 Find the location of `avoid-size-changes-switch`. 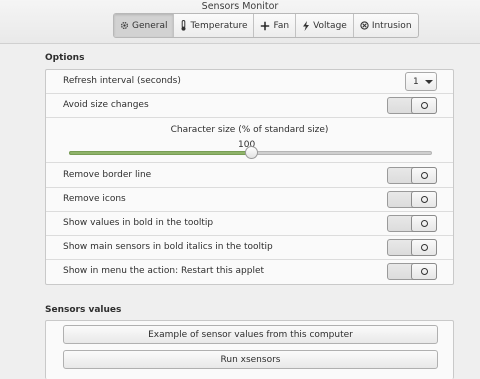

avoid-size-changes-switch is located at coordinates (412, 105).